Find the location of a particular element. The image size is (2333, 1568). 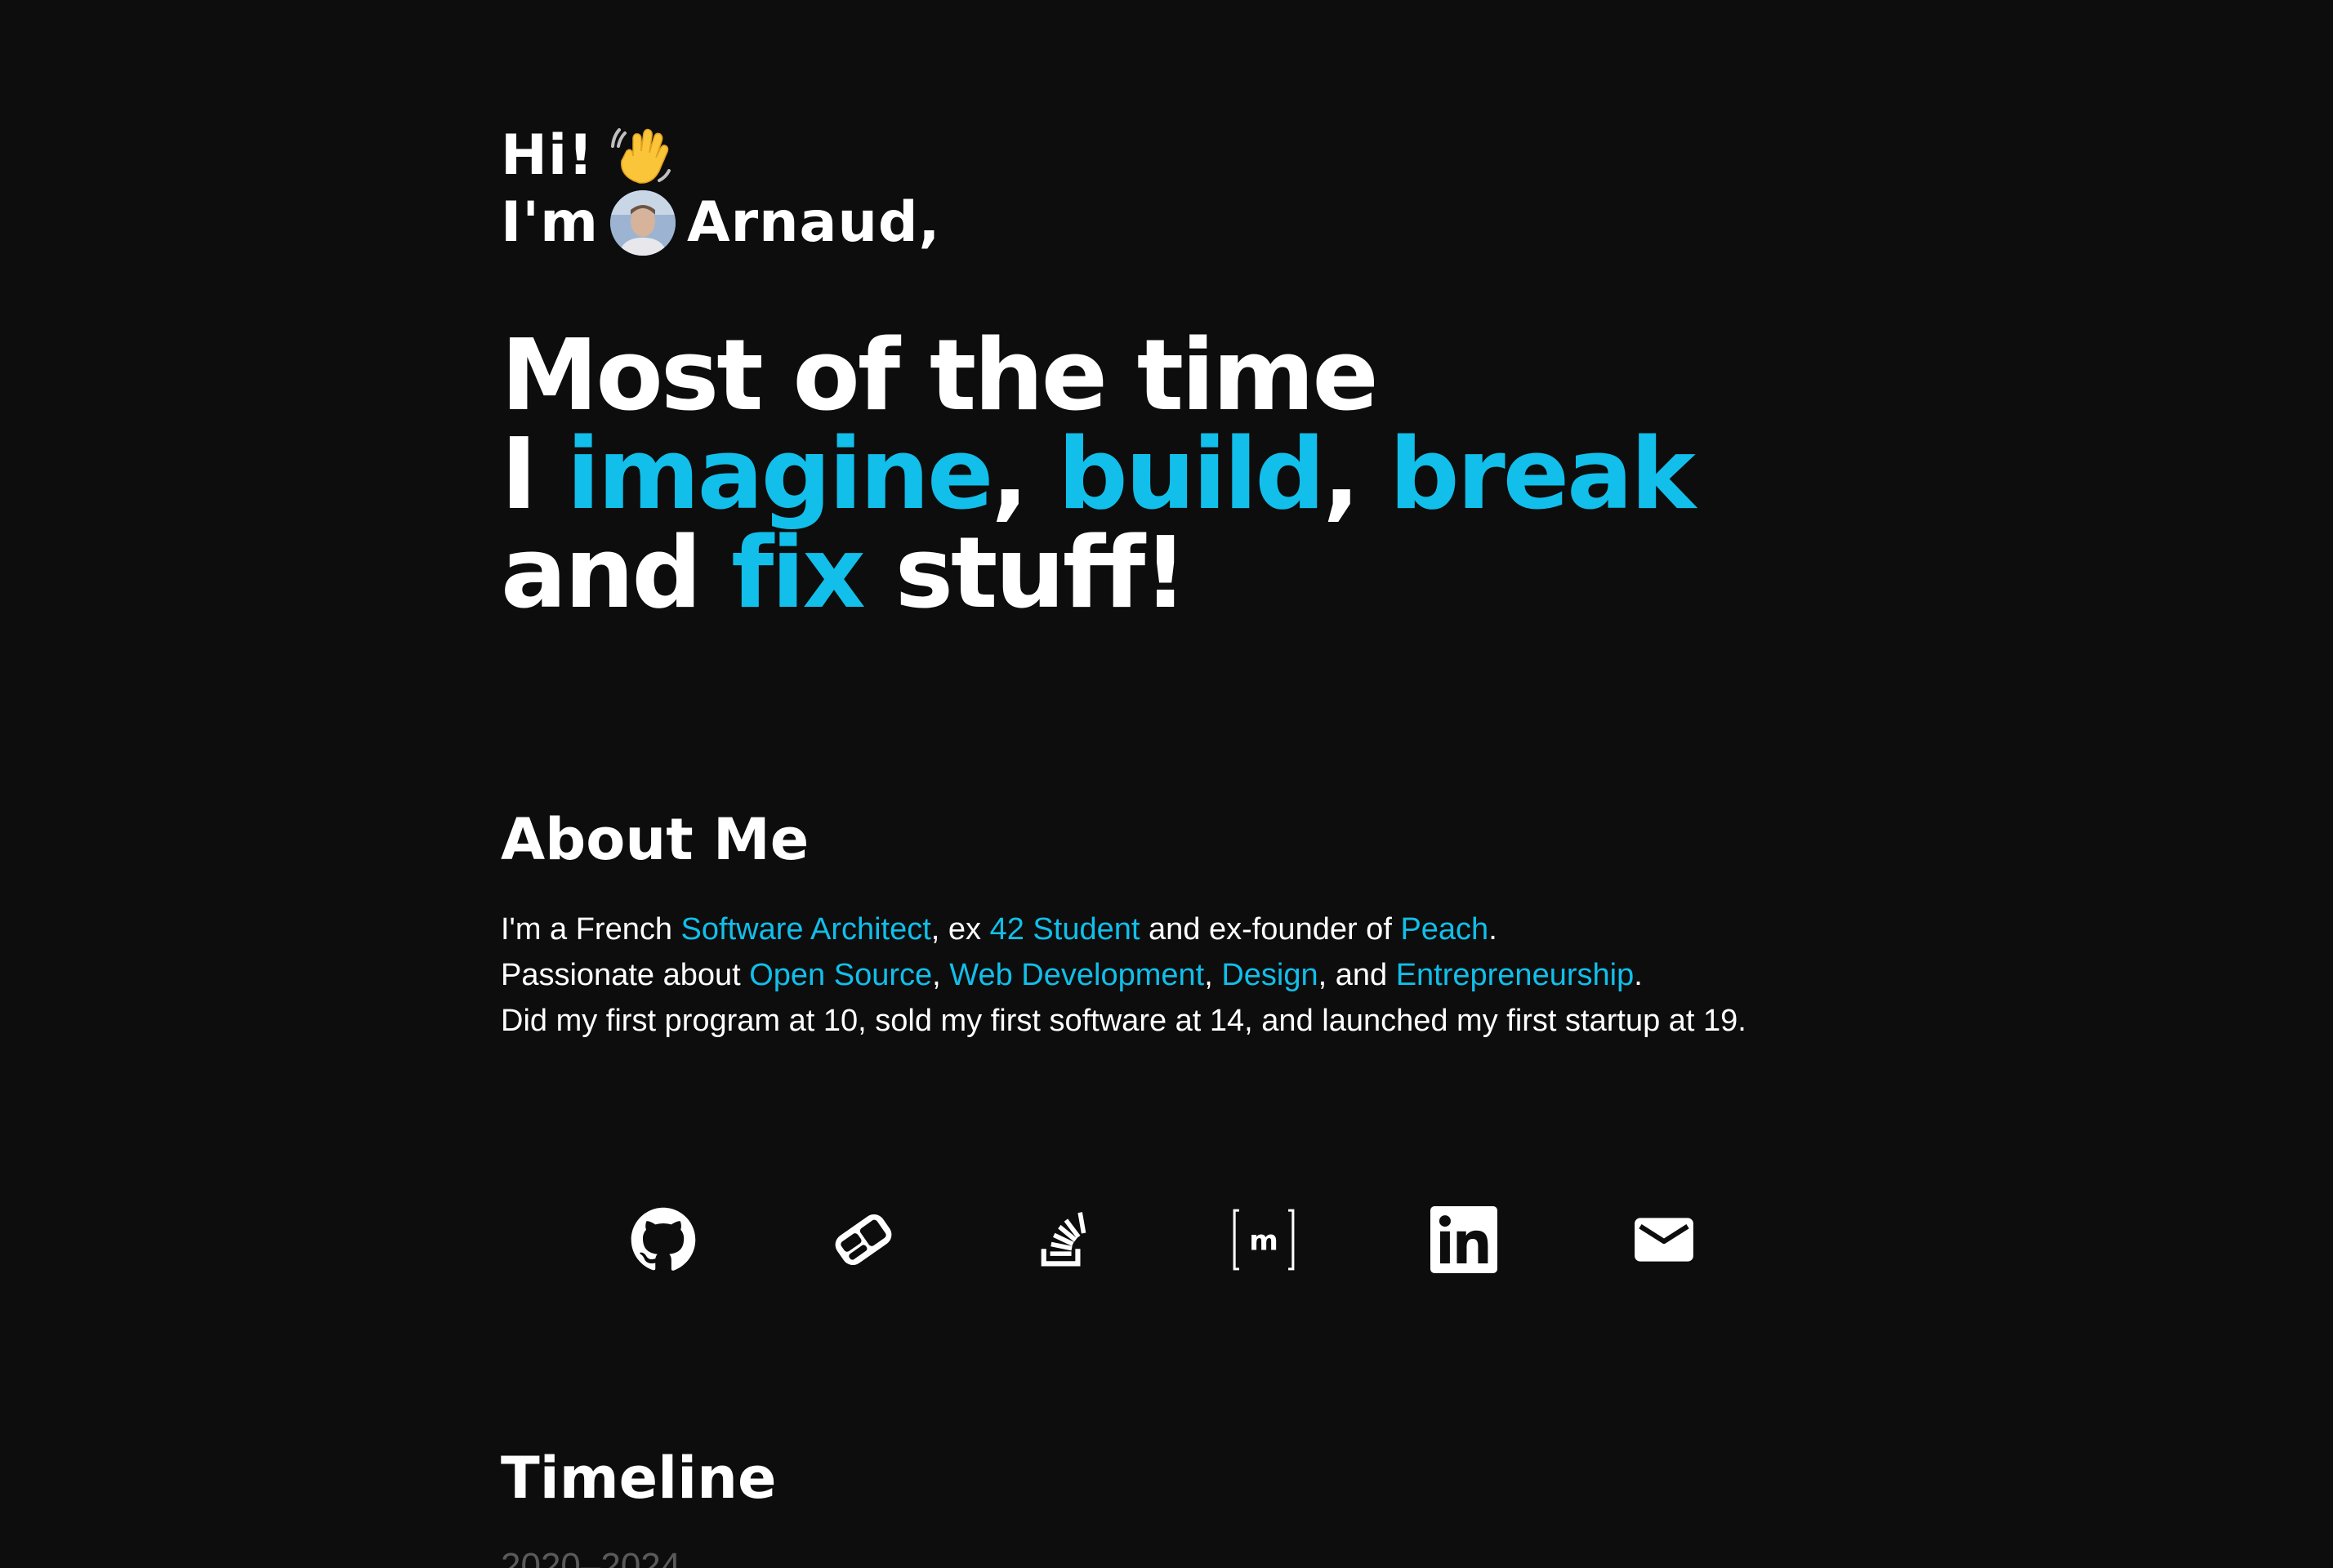

software-architect-link: Software Architect is located at coordinates (806, 929).